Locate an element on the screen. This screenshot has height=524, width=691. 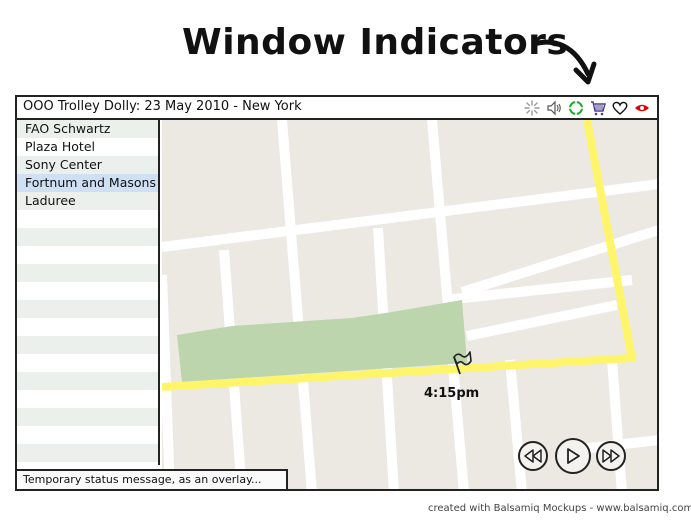
play-icon is located at coordinates (573, 456).